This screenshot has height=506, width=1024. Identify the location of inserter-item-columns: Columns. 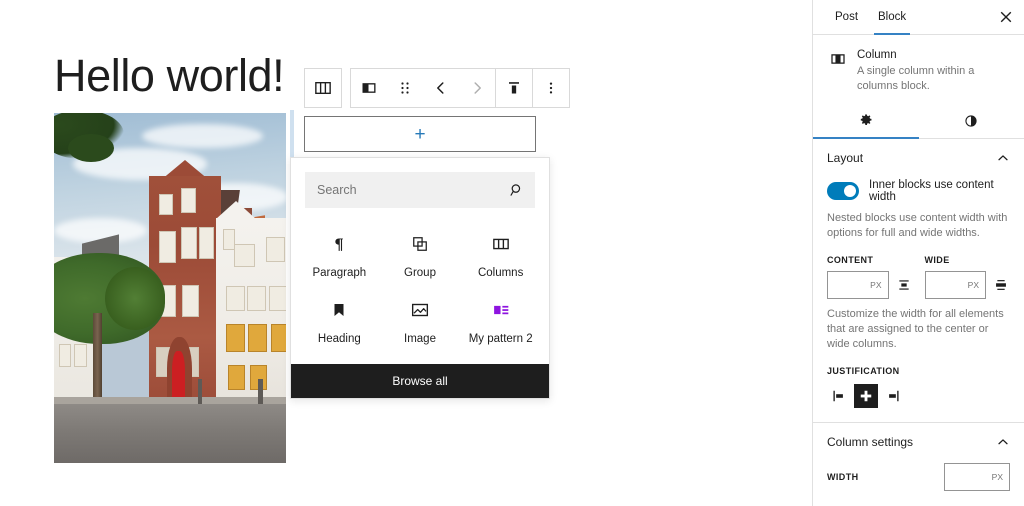
(500, 254).